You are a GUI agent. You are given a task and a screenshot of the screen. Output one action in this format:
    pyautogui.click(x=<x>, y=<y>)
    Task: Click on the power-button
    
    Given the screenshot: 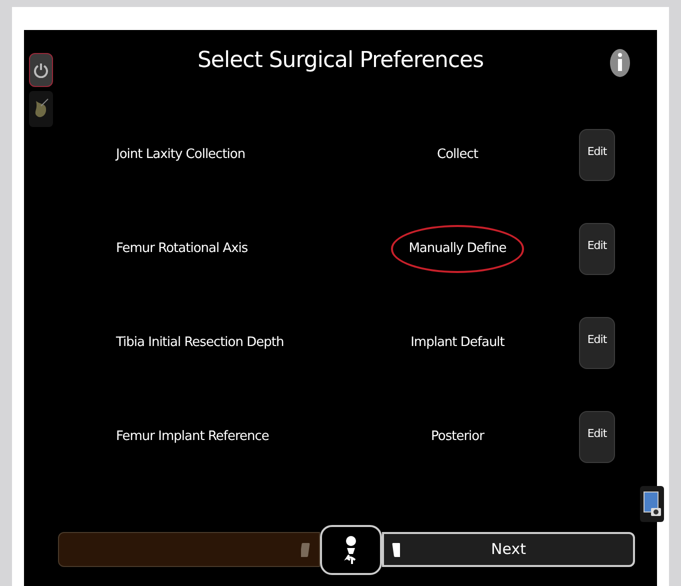 What is the action you would take?
    pyautogui.click(x=41, y=70)
    